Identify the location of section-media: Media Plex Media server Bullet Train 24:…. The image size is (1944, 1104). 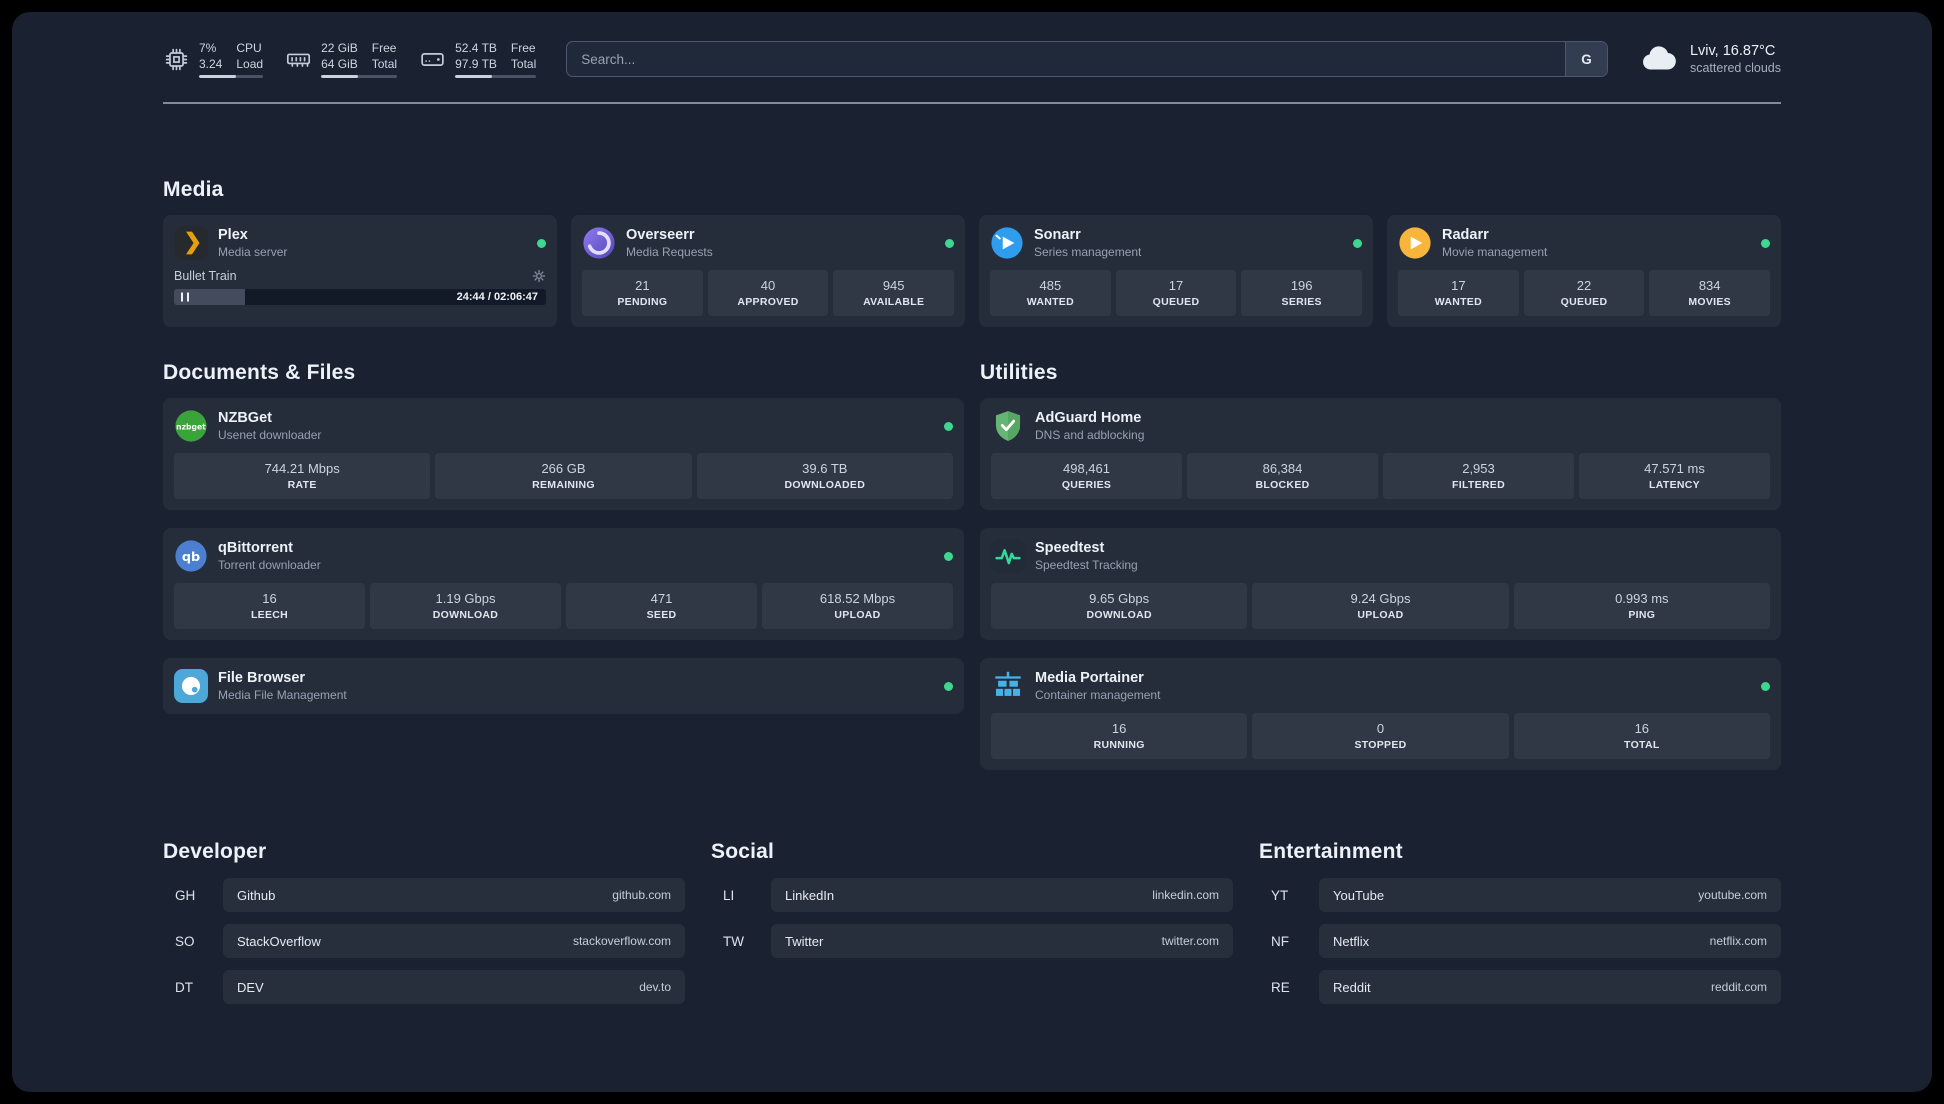
(972, 252).